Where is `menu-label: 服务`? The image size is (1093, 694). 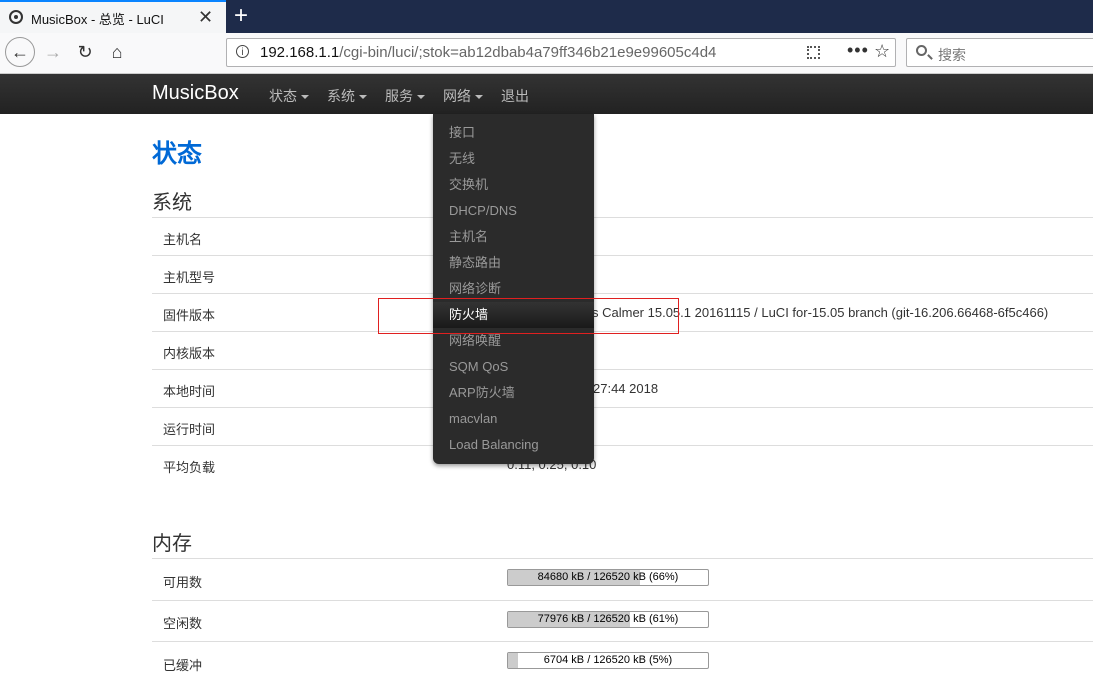 menu-label: 服务 is located at coordinates (399, 96).